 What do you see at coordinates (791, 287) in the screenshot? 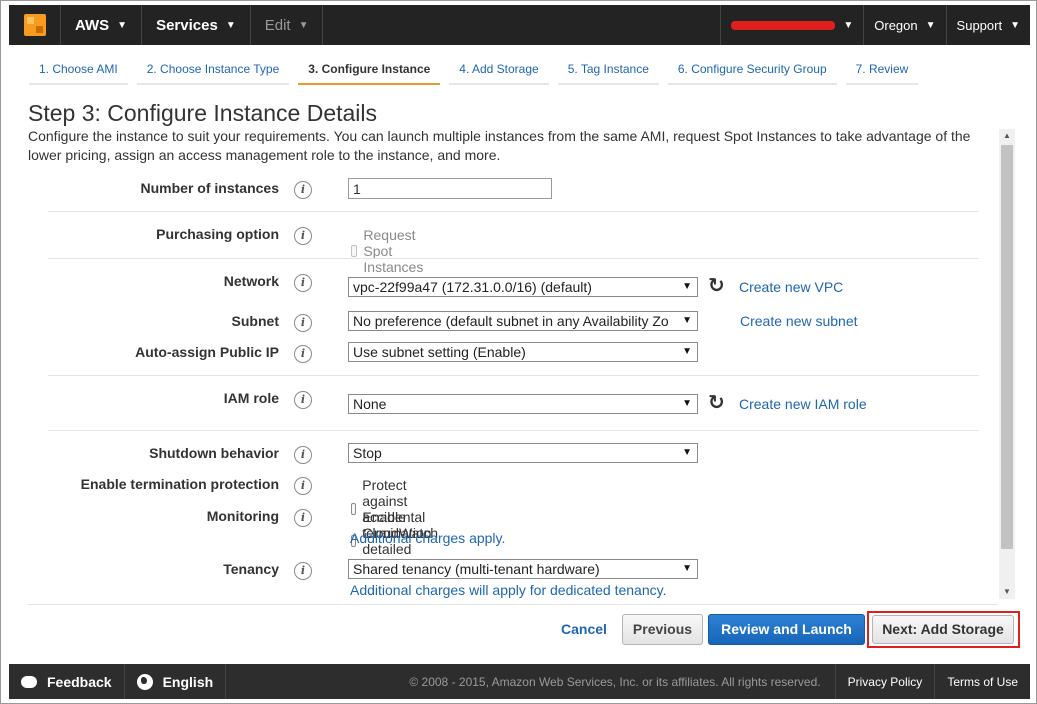
I see `create-new-vpc-link: Create new VPC` at bounding box center [791, 287].